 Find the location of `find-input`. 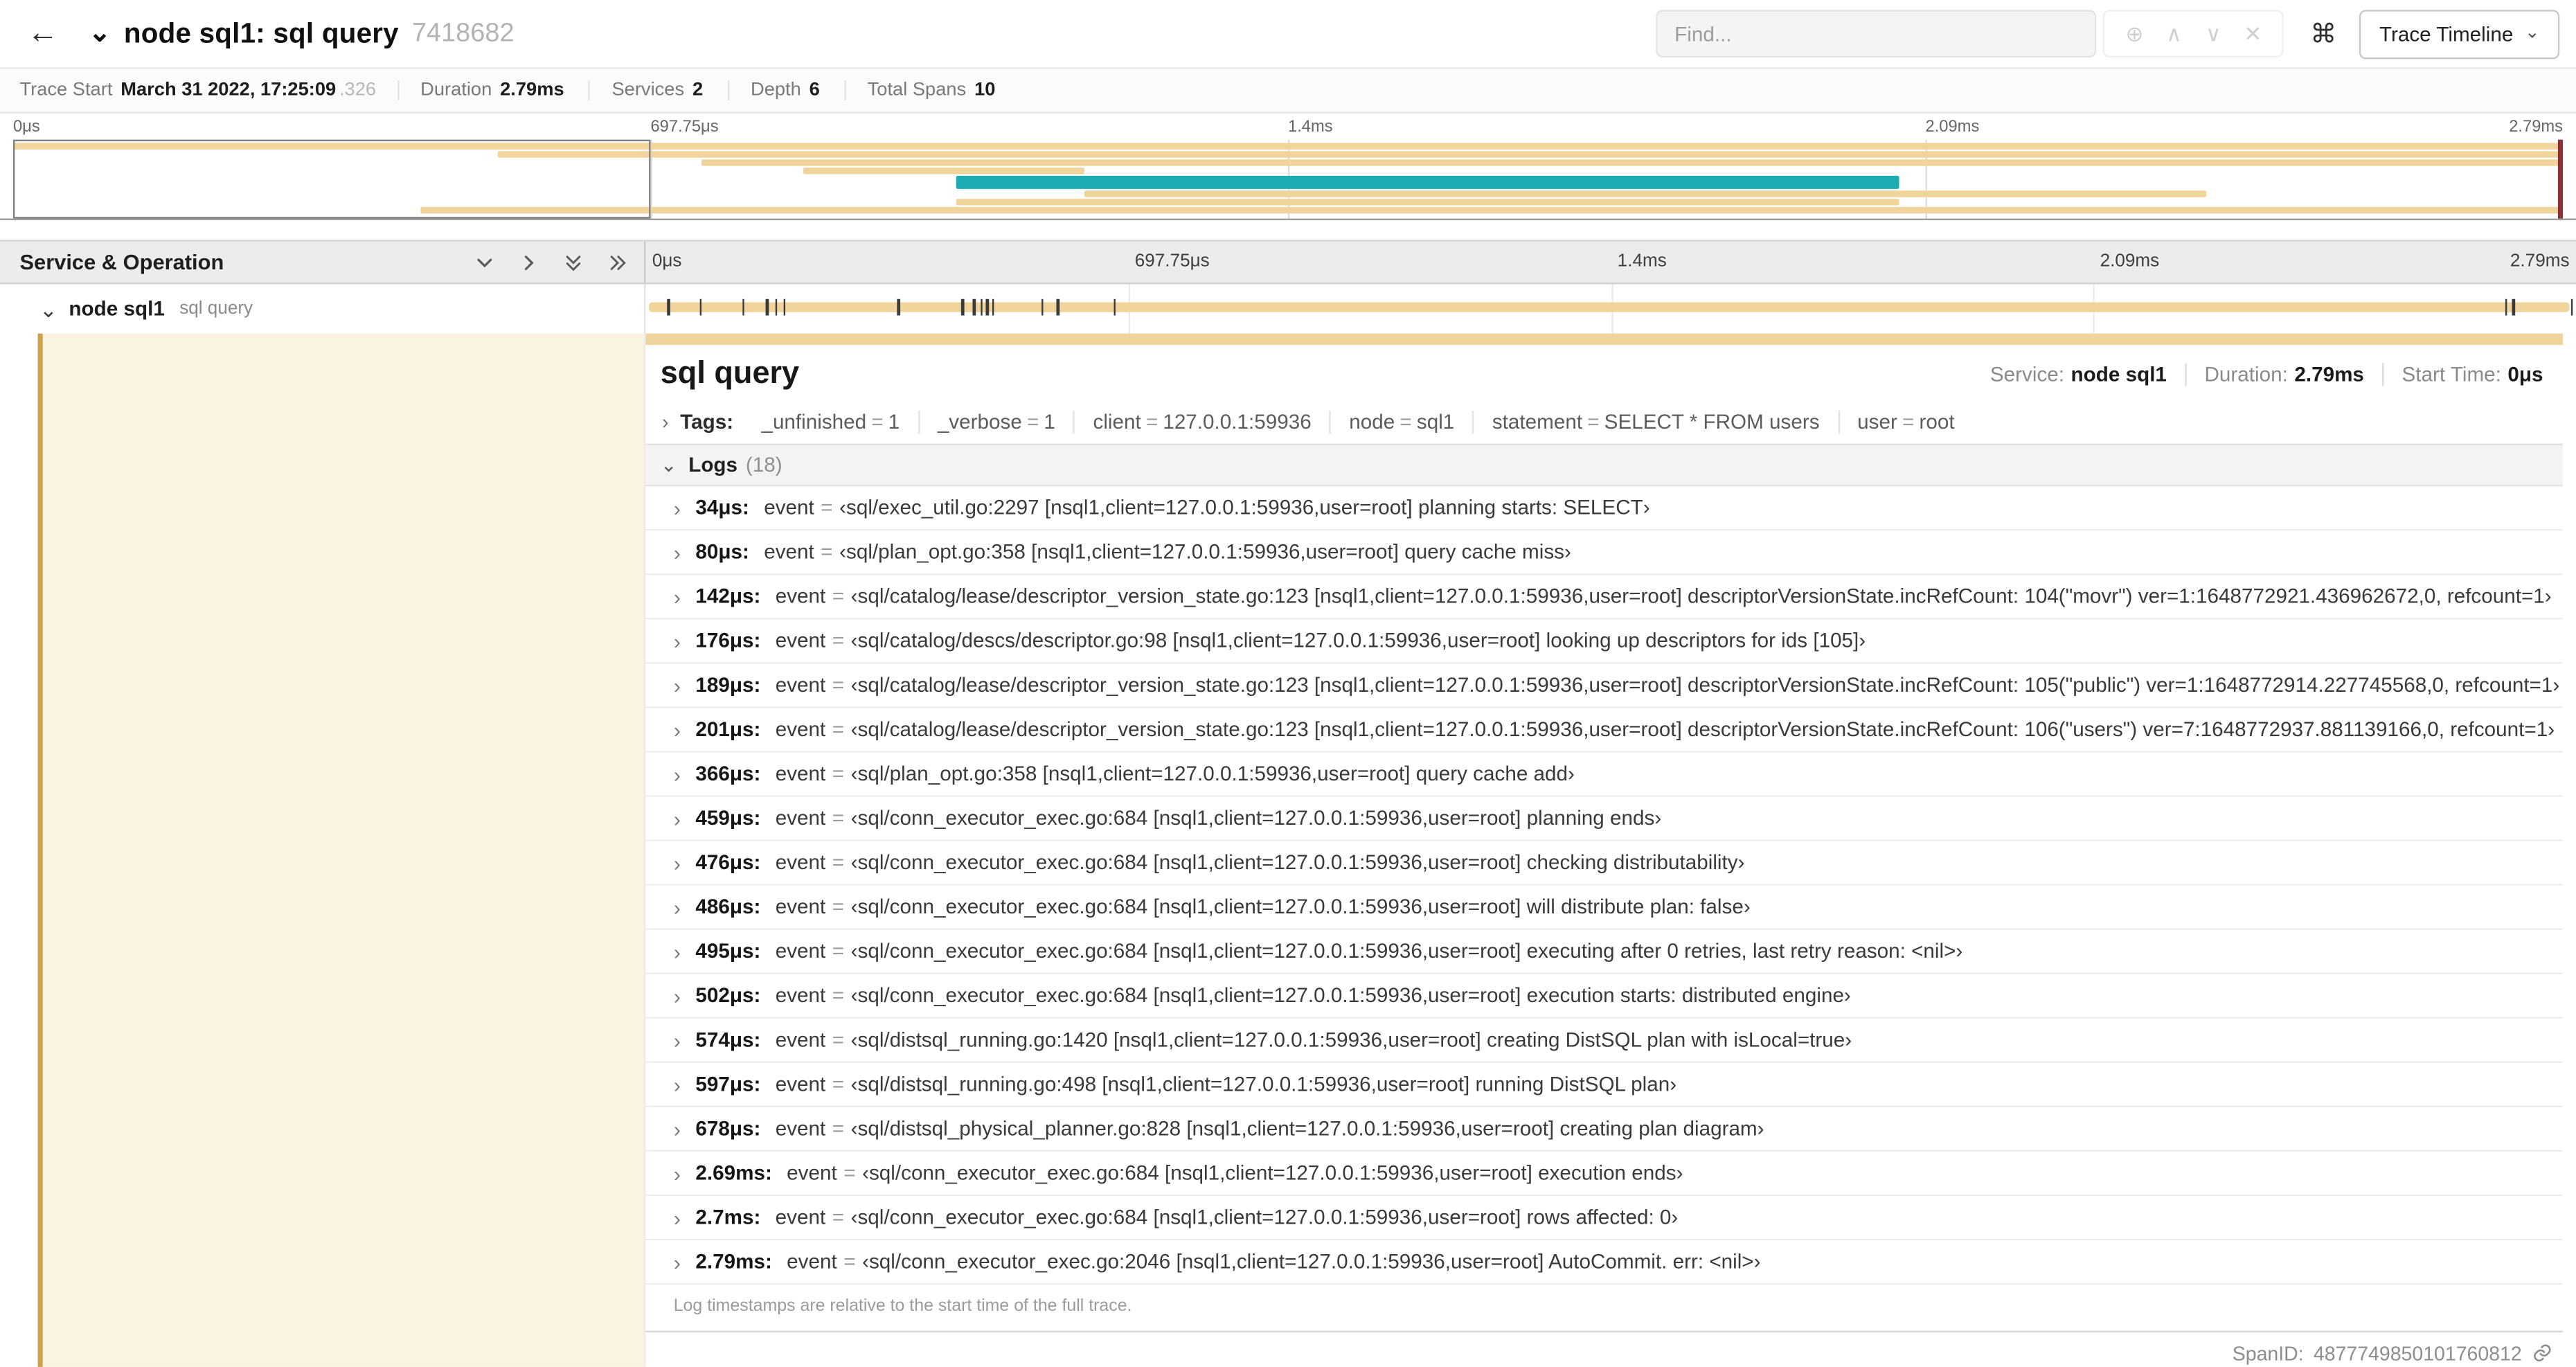

find-input is located at coordinates (1876, 34).